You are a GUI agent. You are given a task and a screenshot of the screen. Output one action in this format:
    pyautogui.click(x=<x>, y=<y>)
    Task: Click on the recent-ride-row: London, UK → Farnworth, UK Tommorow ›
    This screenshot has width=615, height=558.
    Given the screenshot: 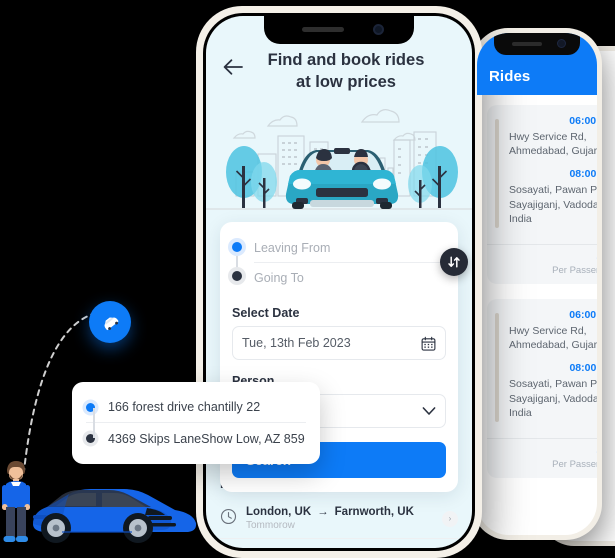 What is the action you would take?
    pyautogui.click(x=339, y=519)
    